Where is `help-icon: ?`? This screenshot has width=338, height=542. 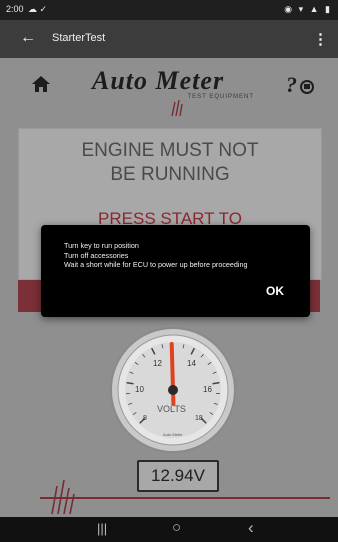 help-icon: ? is located at coordinates (301, 84).